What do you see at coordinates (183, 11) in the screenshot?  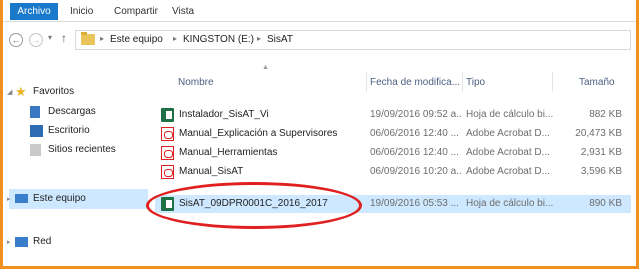 I see `tab-vista: Vista` at bounding box center [183, 11].